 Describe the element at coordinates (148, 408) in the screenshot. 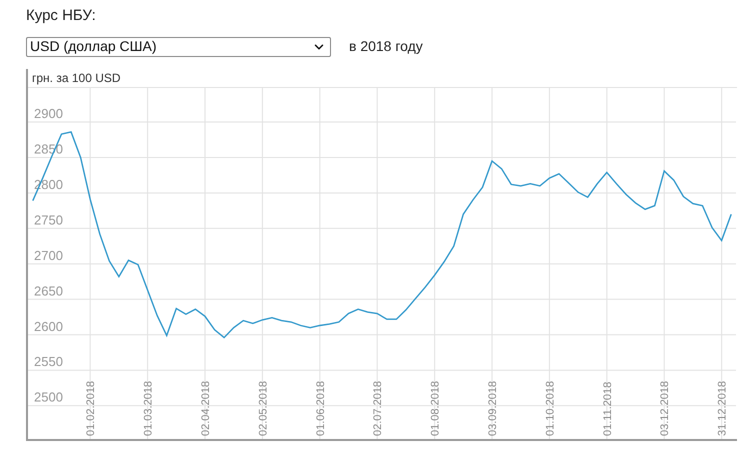

I see `x-tick-label: 01.03.2018` at that location.